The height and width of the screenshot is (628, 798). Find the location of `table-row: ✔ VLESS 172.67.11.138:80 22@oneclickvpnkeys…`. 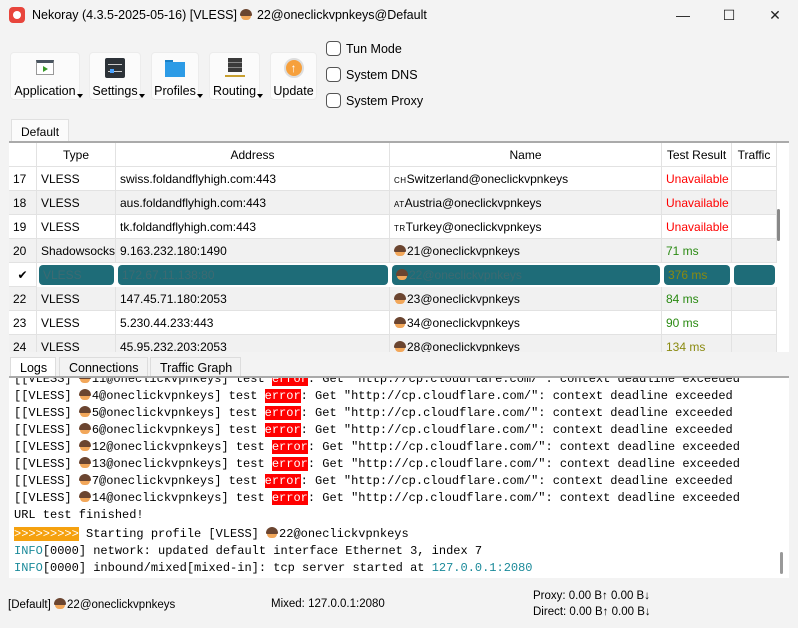

table-row: ✔ VLESS 172.67.11.138:80 22@oneclickvpnkeys… is located at coordinates (393, 275).